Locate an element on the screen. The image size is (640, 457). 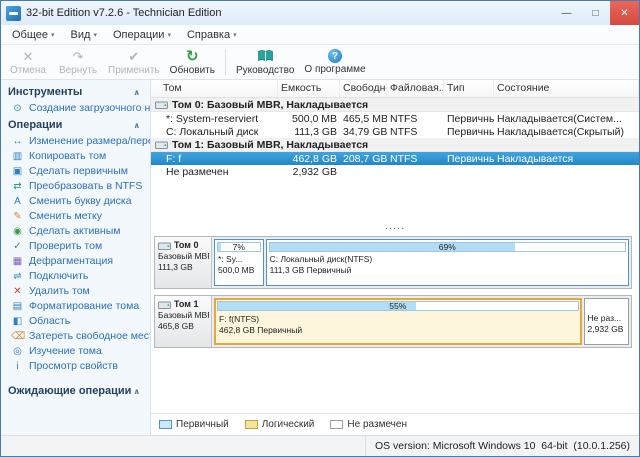
sidebar-item-change-label: ✎ Сменить метку is located at coordinates (75, 216).